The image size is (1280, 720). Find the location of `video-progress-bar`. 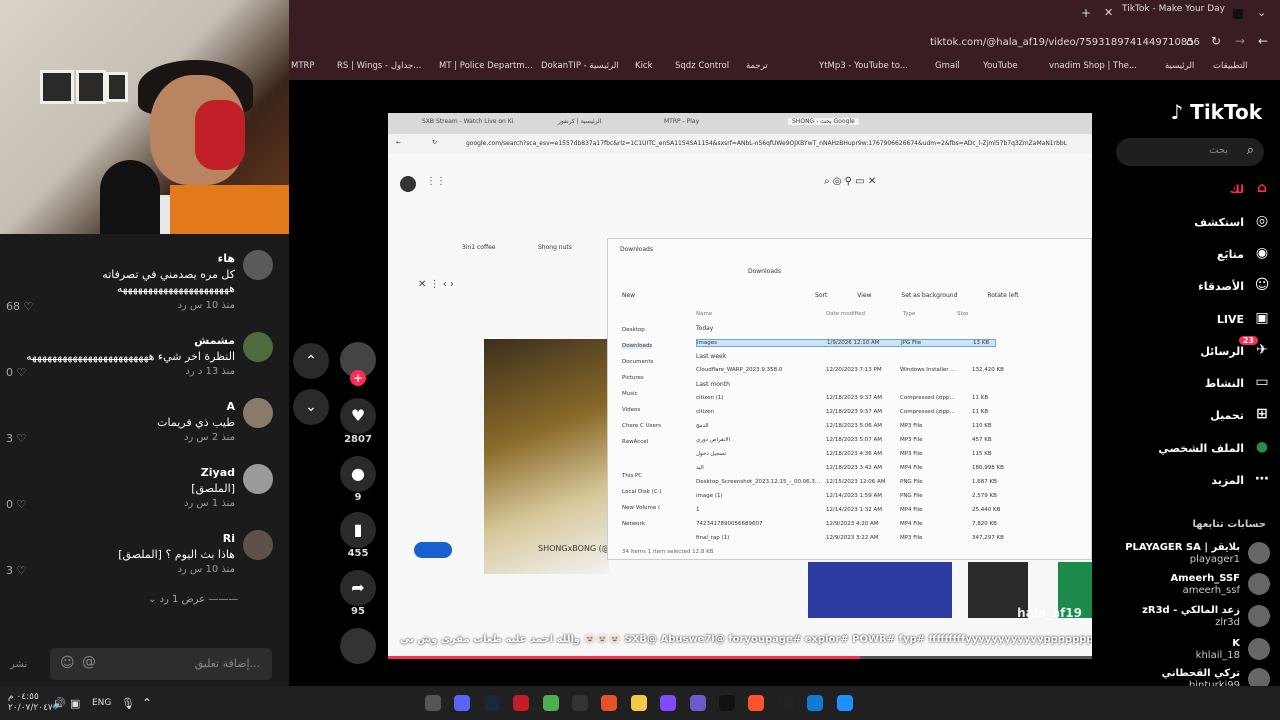

video-progress-bar is located at coordinates (740, 657).